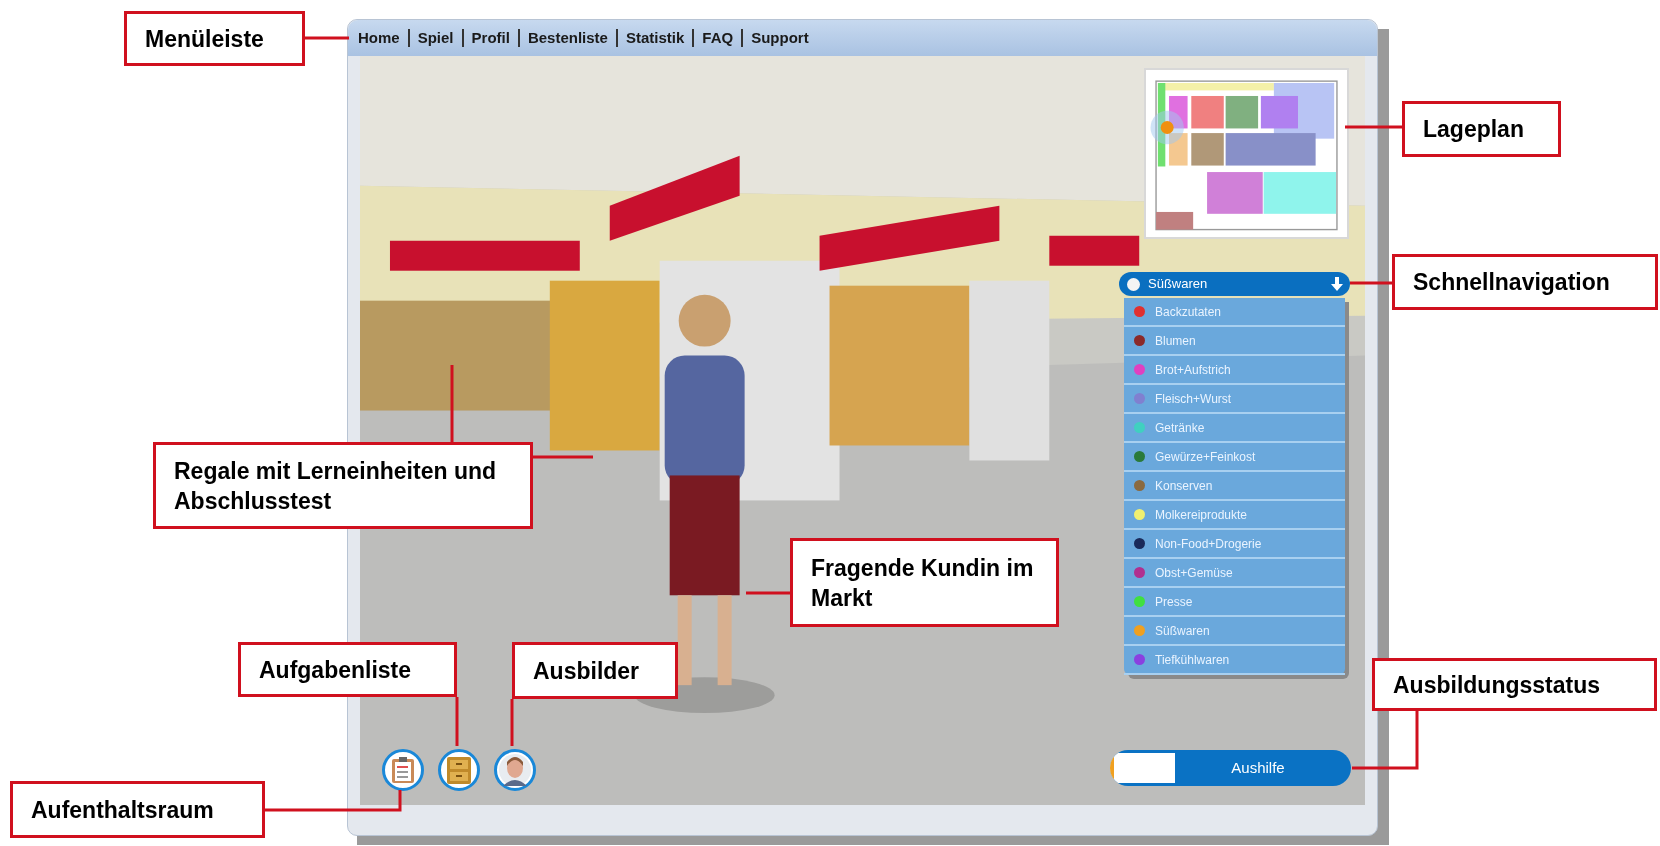  Describe the element at coordinates (1234, 573) in the screenshot. I see `category-item: Obst+Gemüse` at that location.